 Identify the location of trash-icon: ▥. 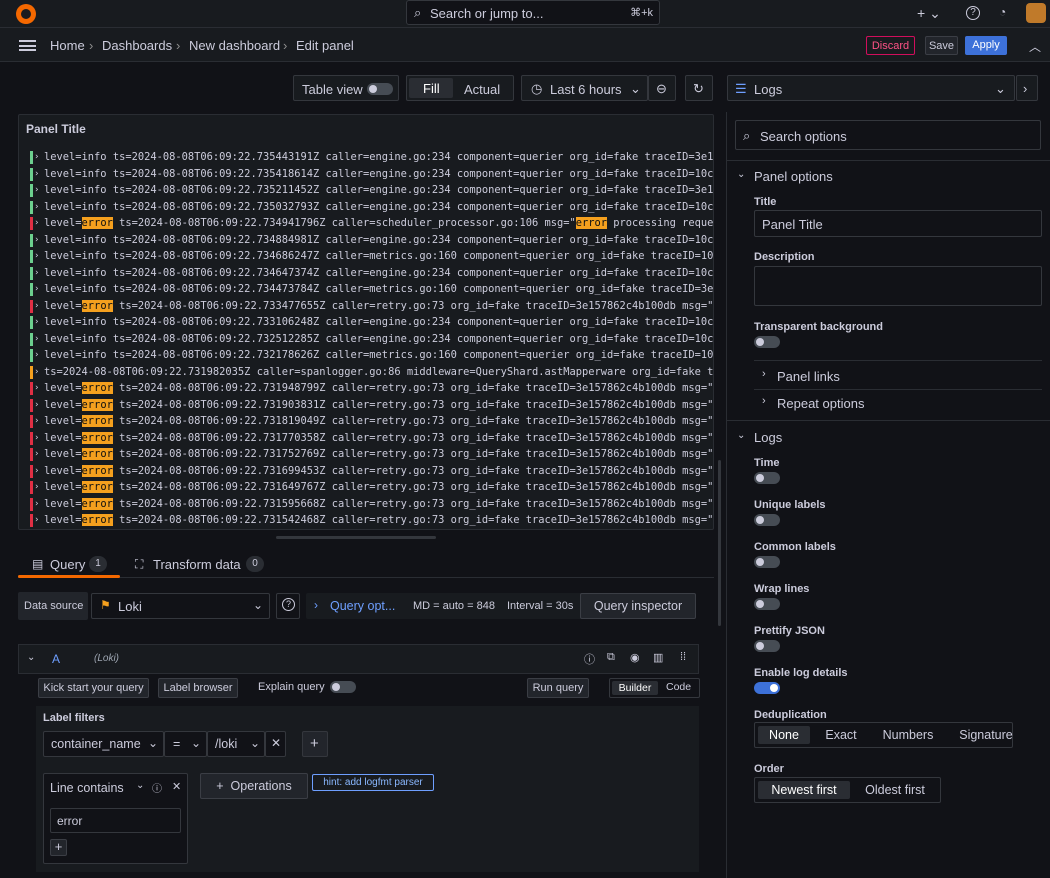
(658, 657).